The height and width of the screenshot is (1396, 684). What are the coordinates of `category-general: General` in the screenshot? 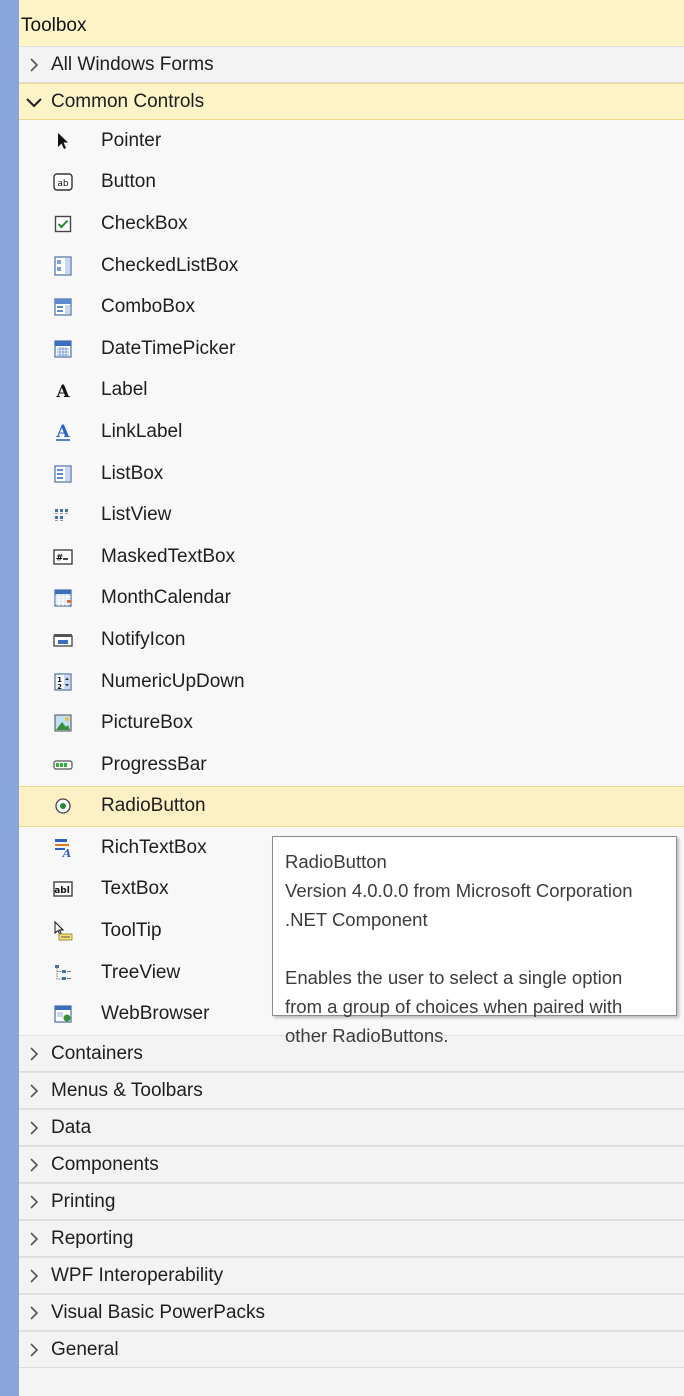 It's located at (351, 1350).